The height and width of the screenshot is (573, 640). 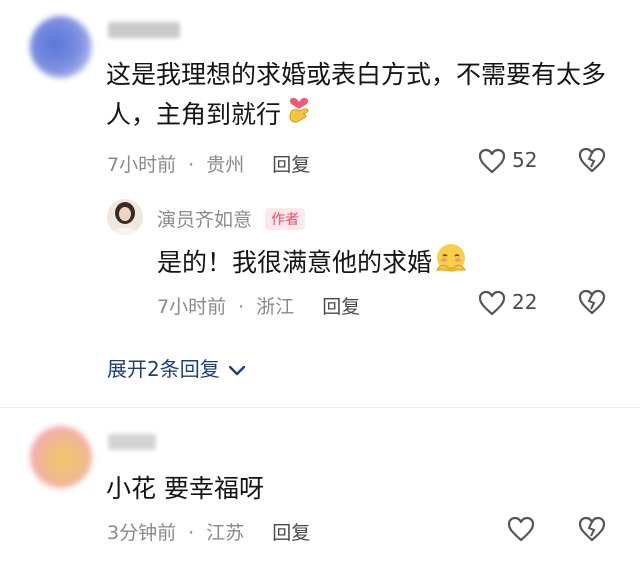 I want to click on comment-meta: 7小时前 · 贵州 回复, so click(x=208, y=163).